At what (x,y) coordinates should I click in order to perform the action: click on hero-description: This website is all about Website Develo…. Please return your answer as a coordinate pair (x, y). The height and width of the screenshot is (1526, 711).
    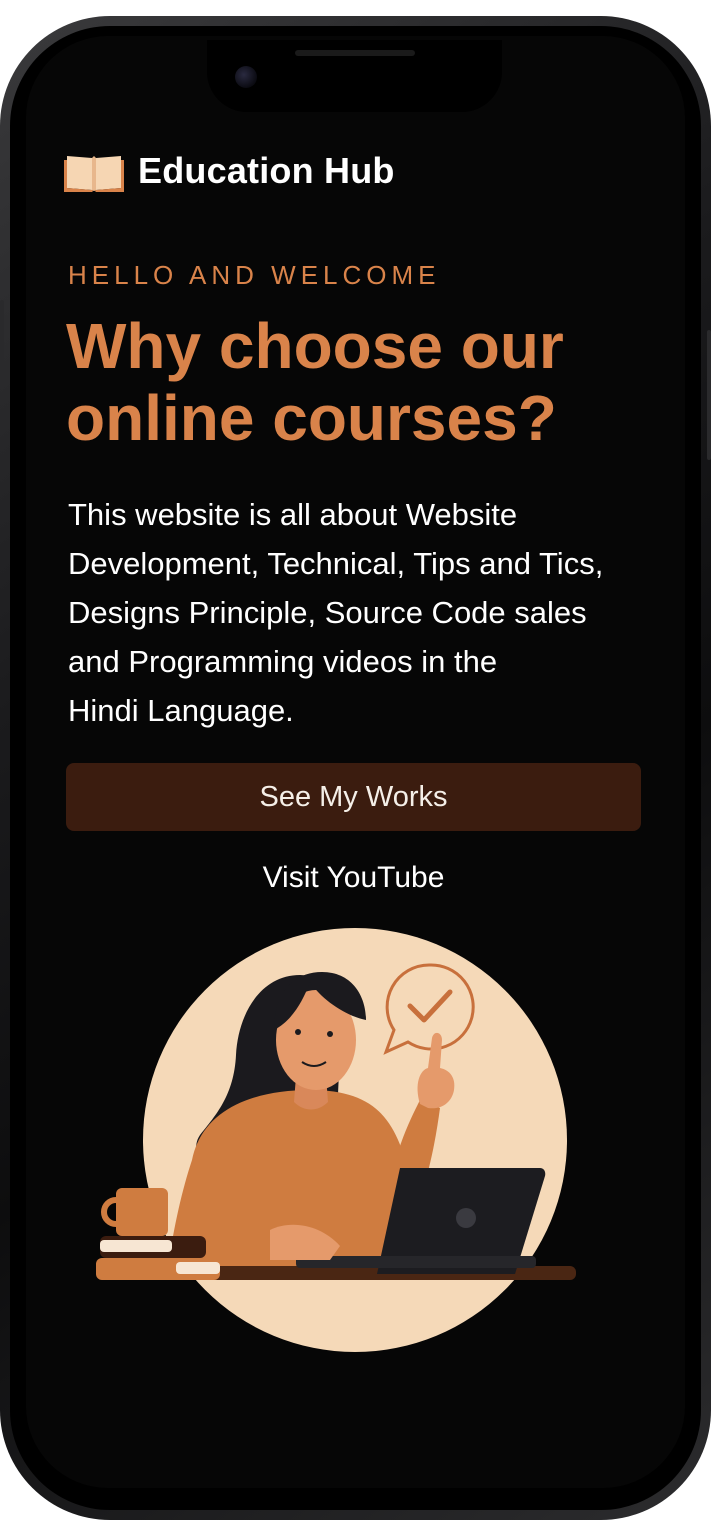
    Looking at the image, I should click on (383, 612).